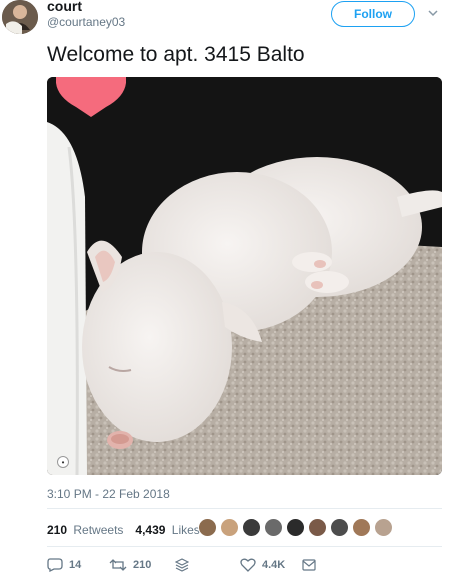 The height and width of the screenshot is (578, 458). I want to click on avatar, so click(20, 17).